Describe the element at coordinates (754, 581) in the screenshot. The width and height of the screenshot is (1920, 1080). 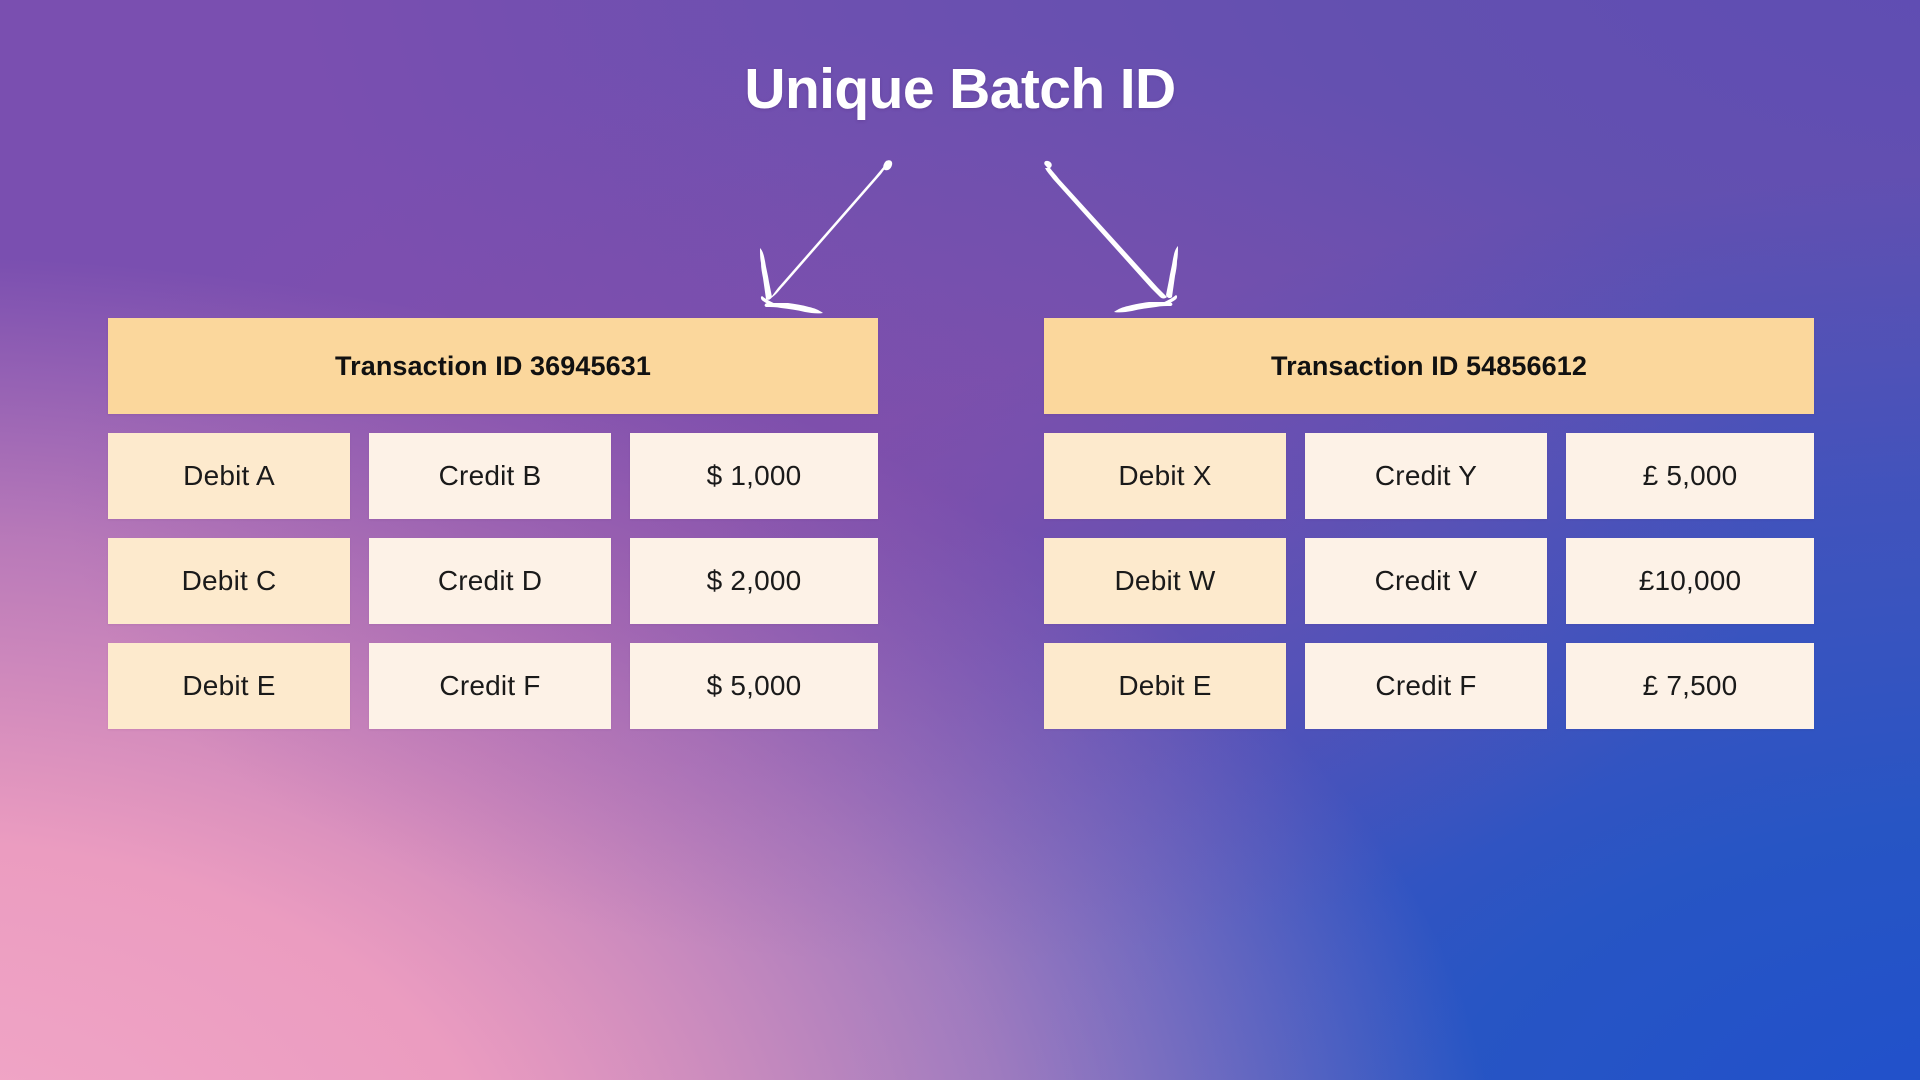
I see `amount-cell: $ 2,000` at that location.